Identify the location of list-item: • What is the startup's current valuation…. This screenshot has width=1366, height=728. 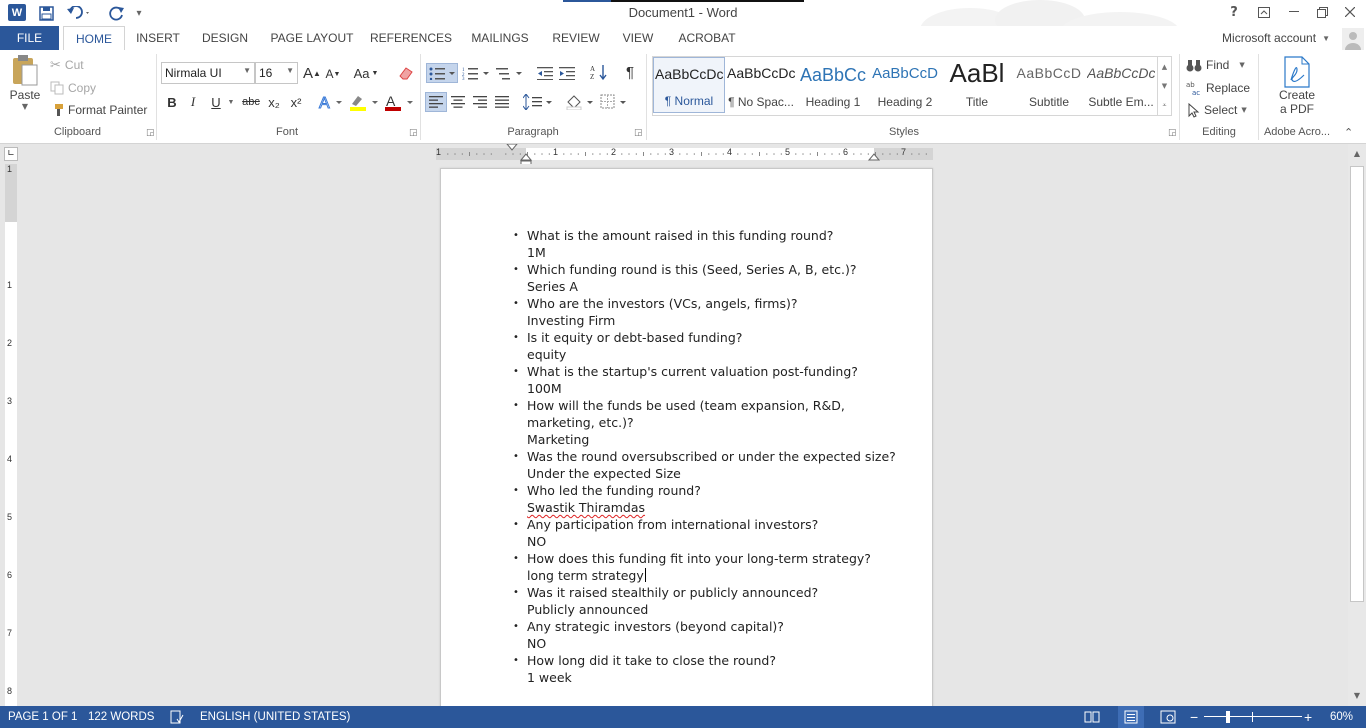
(710, 380).